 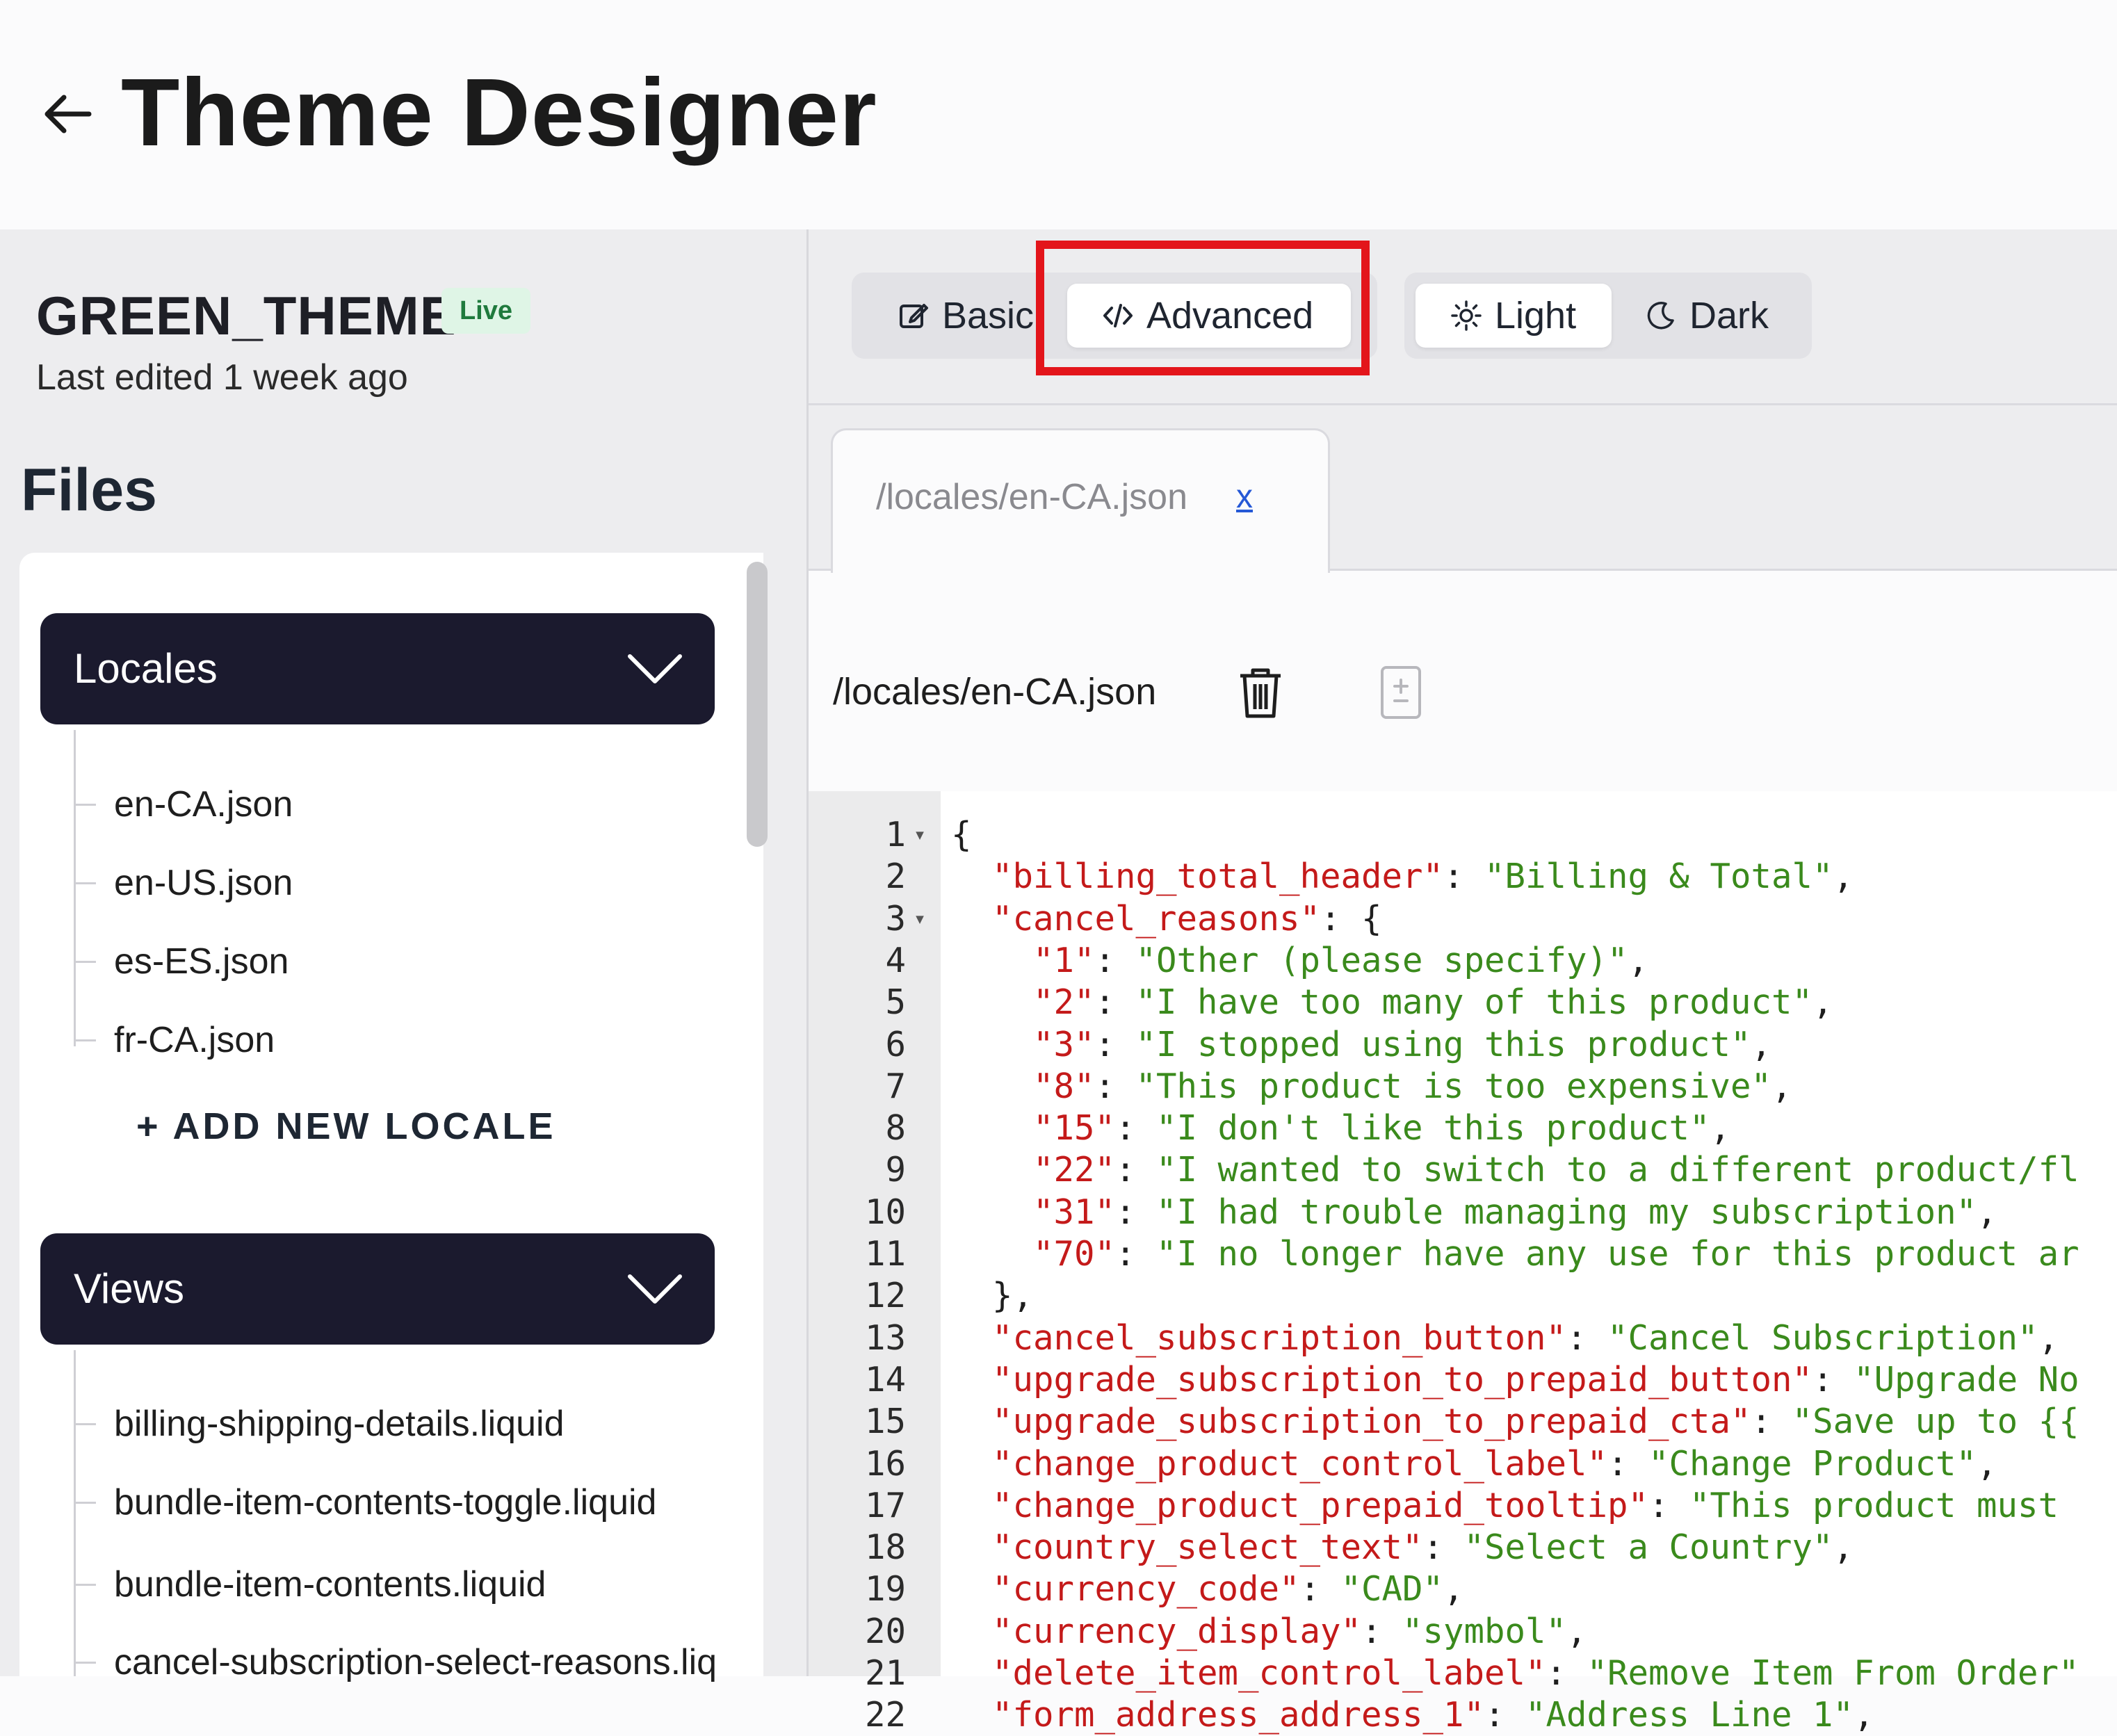 What do you see at coordinates (988, 315) in the screenshot?
I see `basic-label: Basic` at bounding box center [988, 315].